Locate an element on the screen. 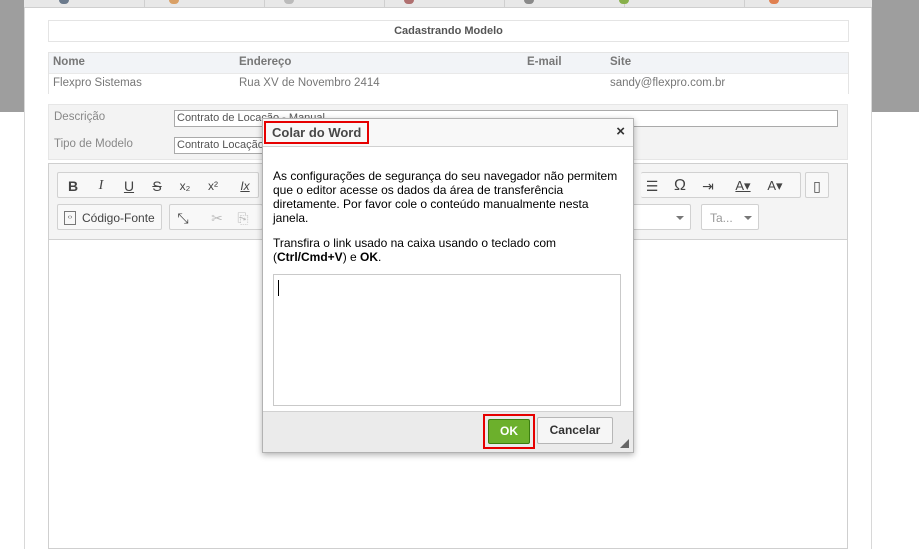 This screenshot has height=549, width=919. ok-highlight: OK is located at coordinates (509, 431).